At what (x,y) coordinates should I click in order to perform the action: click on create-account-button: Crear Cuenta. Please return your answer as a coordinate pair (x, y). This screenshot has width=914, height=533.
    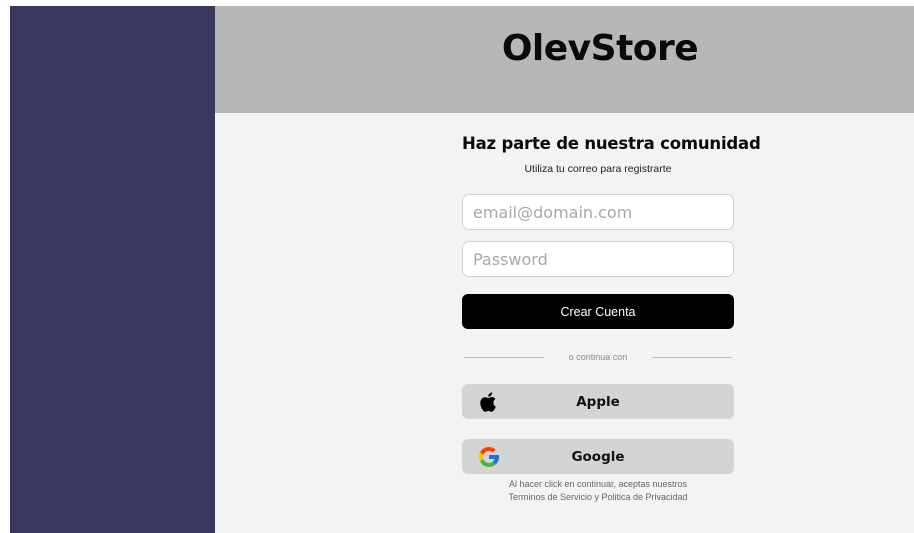
    Looking at the image, I should click on (598, 311).